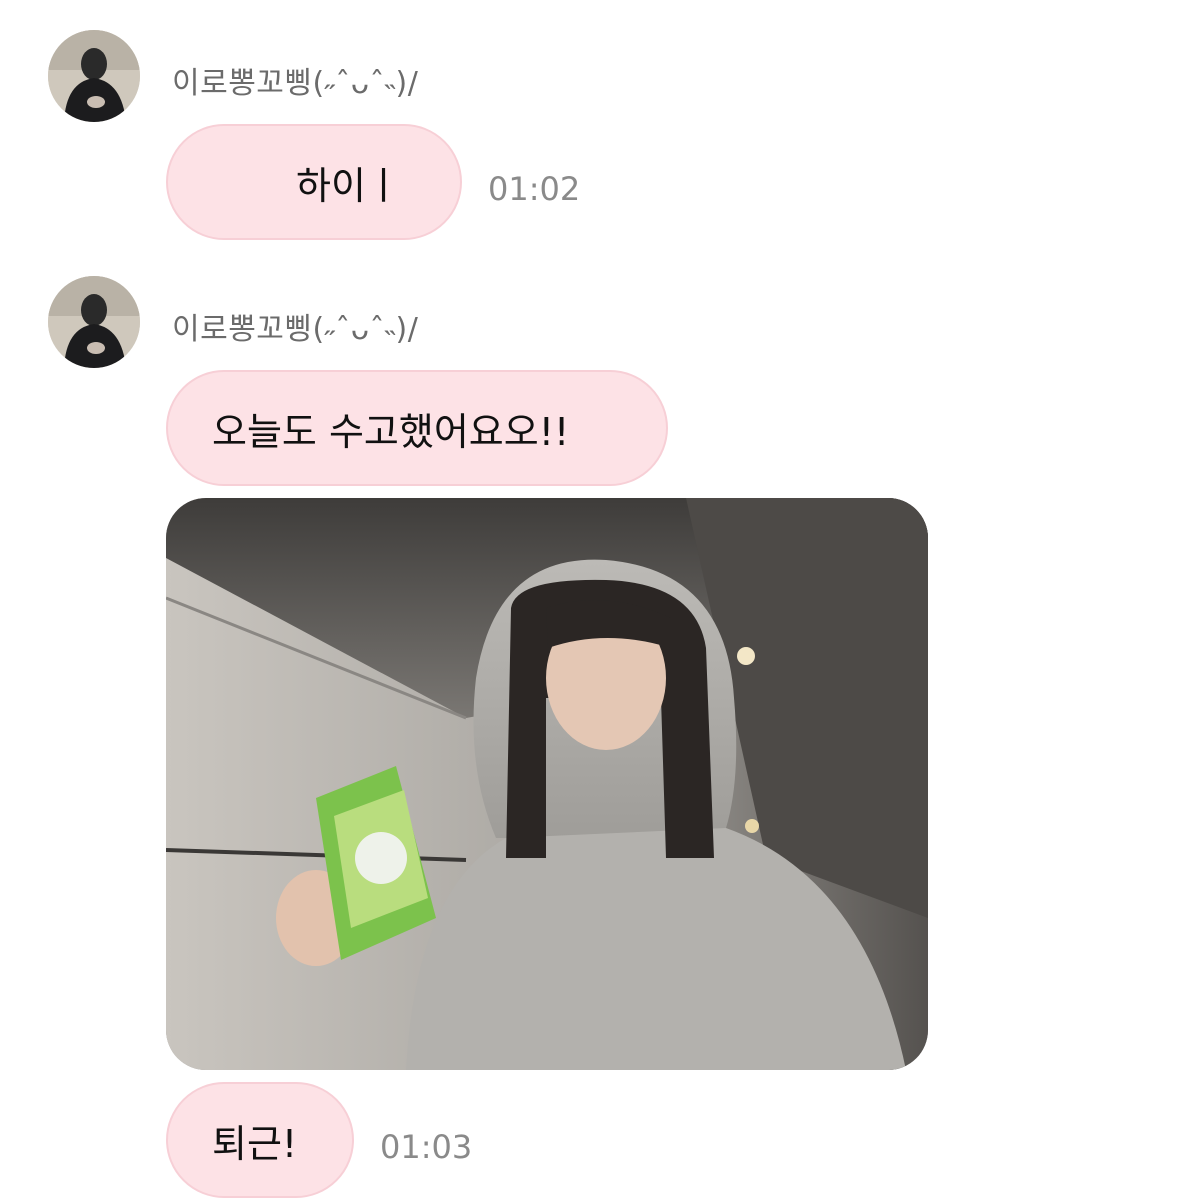 This screenshot has height=1200, width=1196. Describe the element at coordinates (255, 1143) in the screenshot. I see `message-text: 퇴근!` at that location.